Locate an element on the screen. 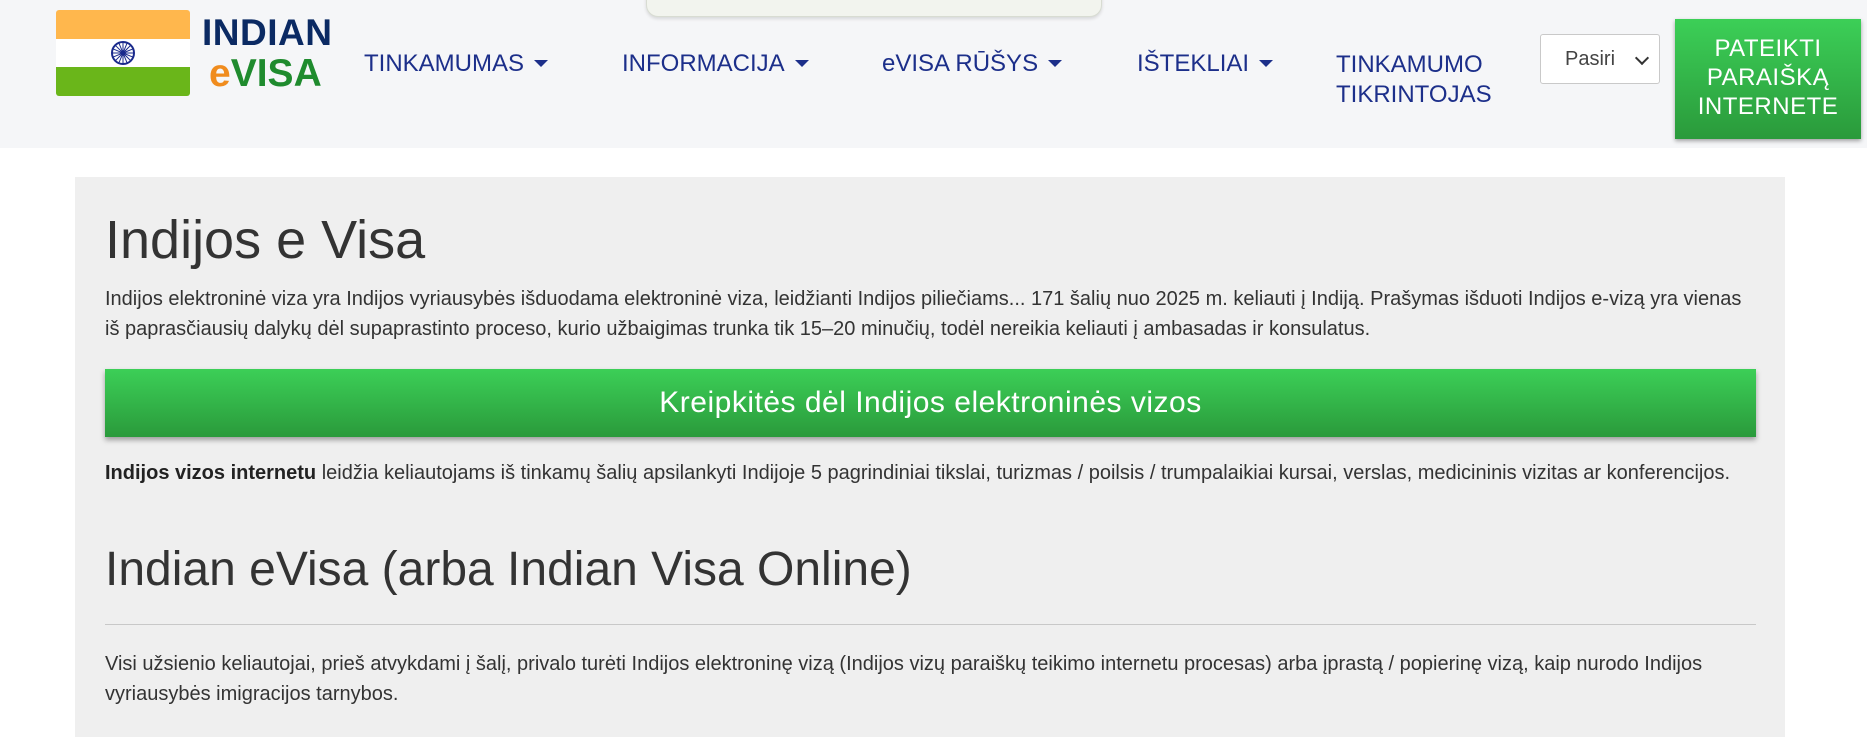 Image resolution: width=1867 pixels, height=737 pixels. language-select-value: Pasiri is located at coordinates (1590, 59).